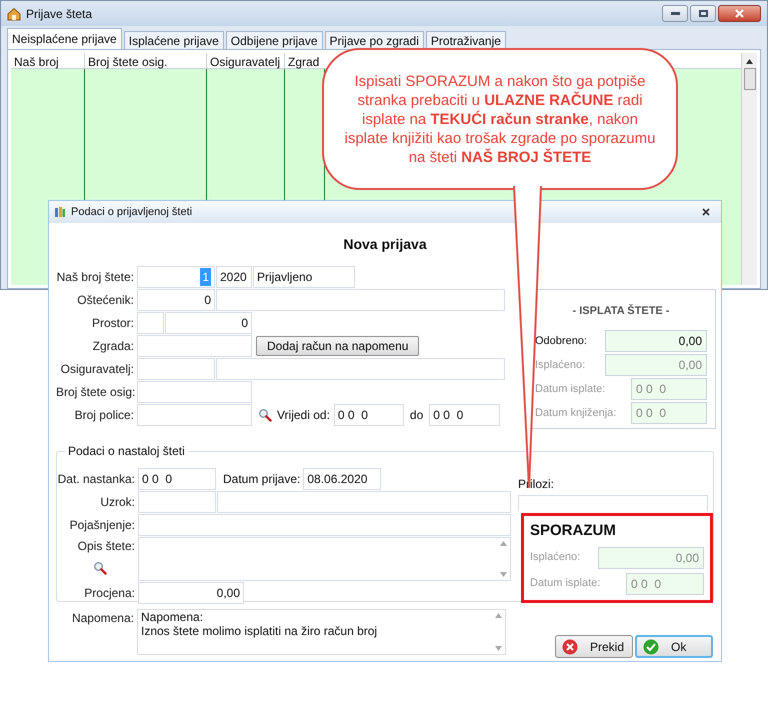 This screenshot has width=768, height=722. I want to click on tab: Odbijene prijave, so click(274, 40).